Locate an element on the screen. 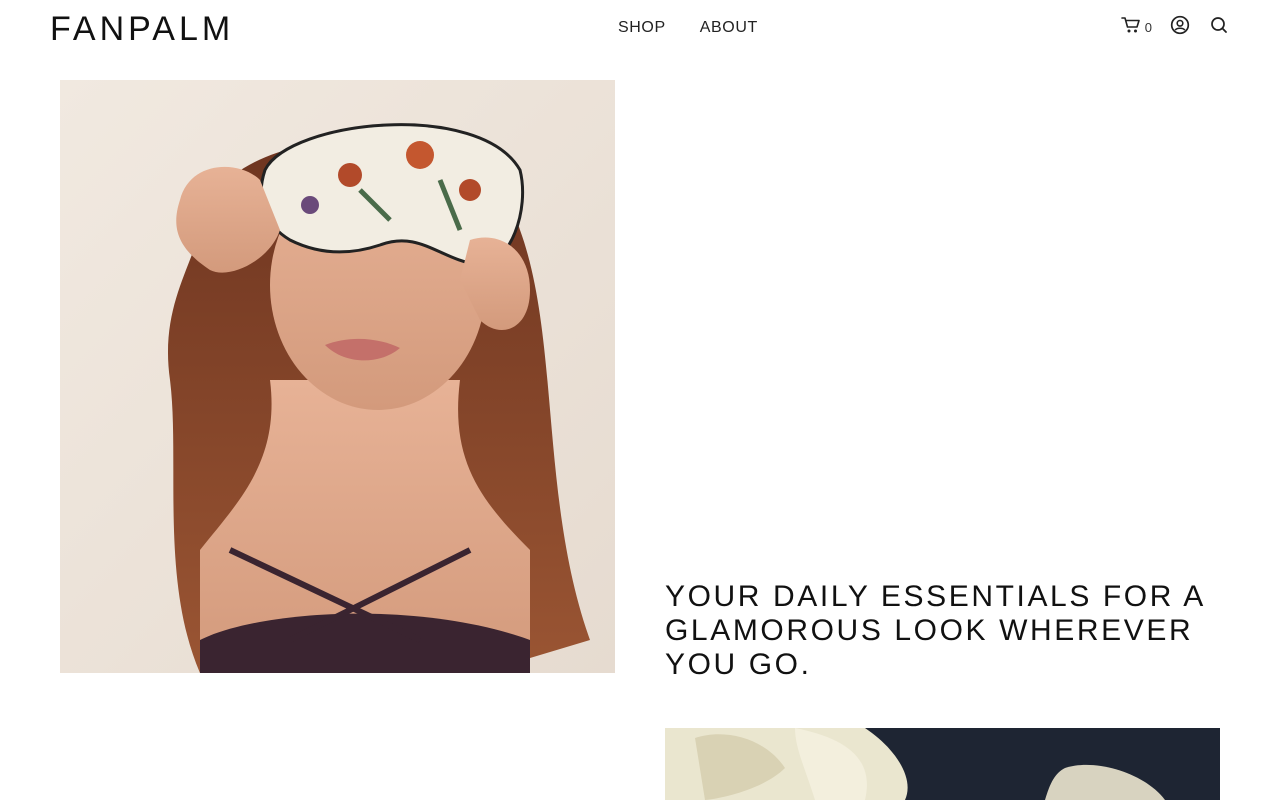 The image size is (1280, 800). cart-button: 0 is located at coordinates (1136, 27).